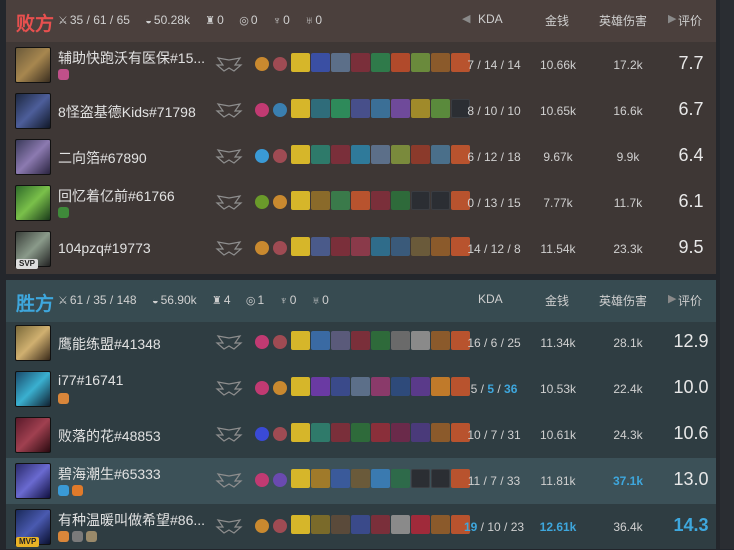 This screenshot has width=734, height=550. I want to click on player-name: i77#16741, so click(90, 380).